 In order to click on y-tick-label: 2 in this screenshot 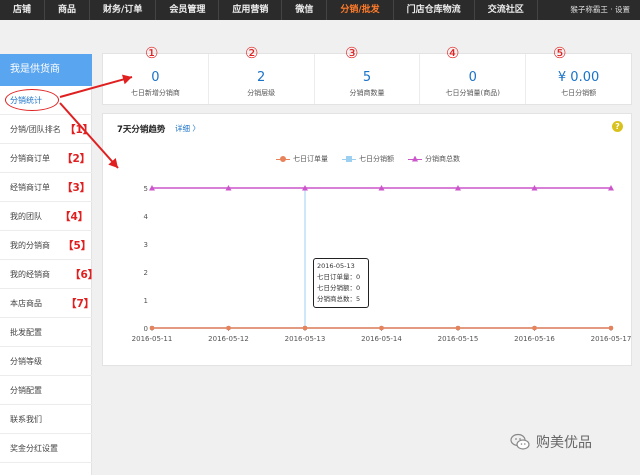, I will do `click(146, 273)`.